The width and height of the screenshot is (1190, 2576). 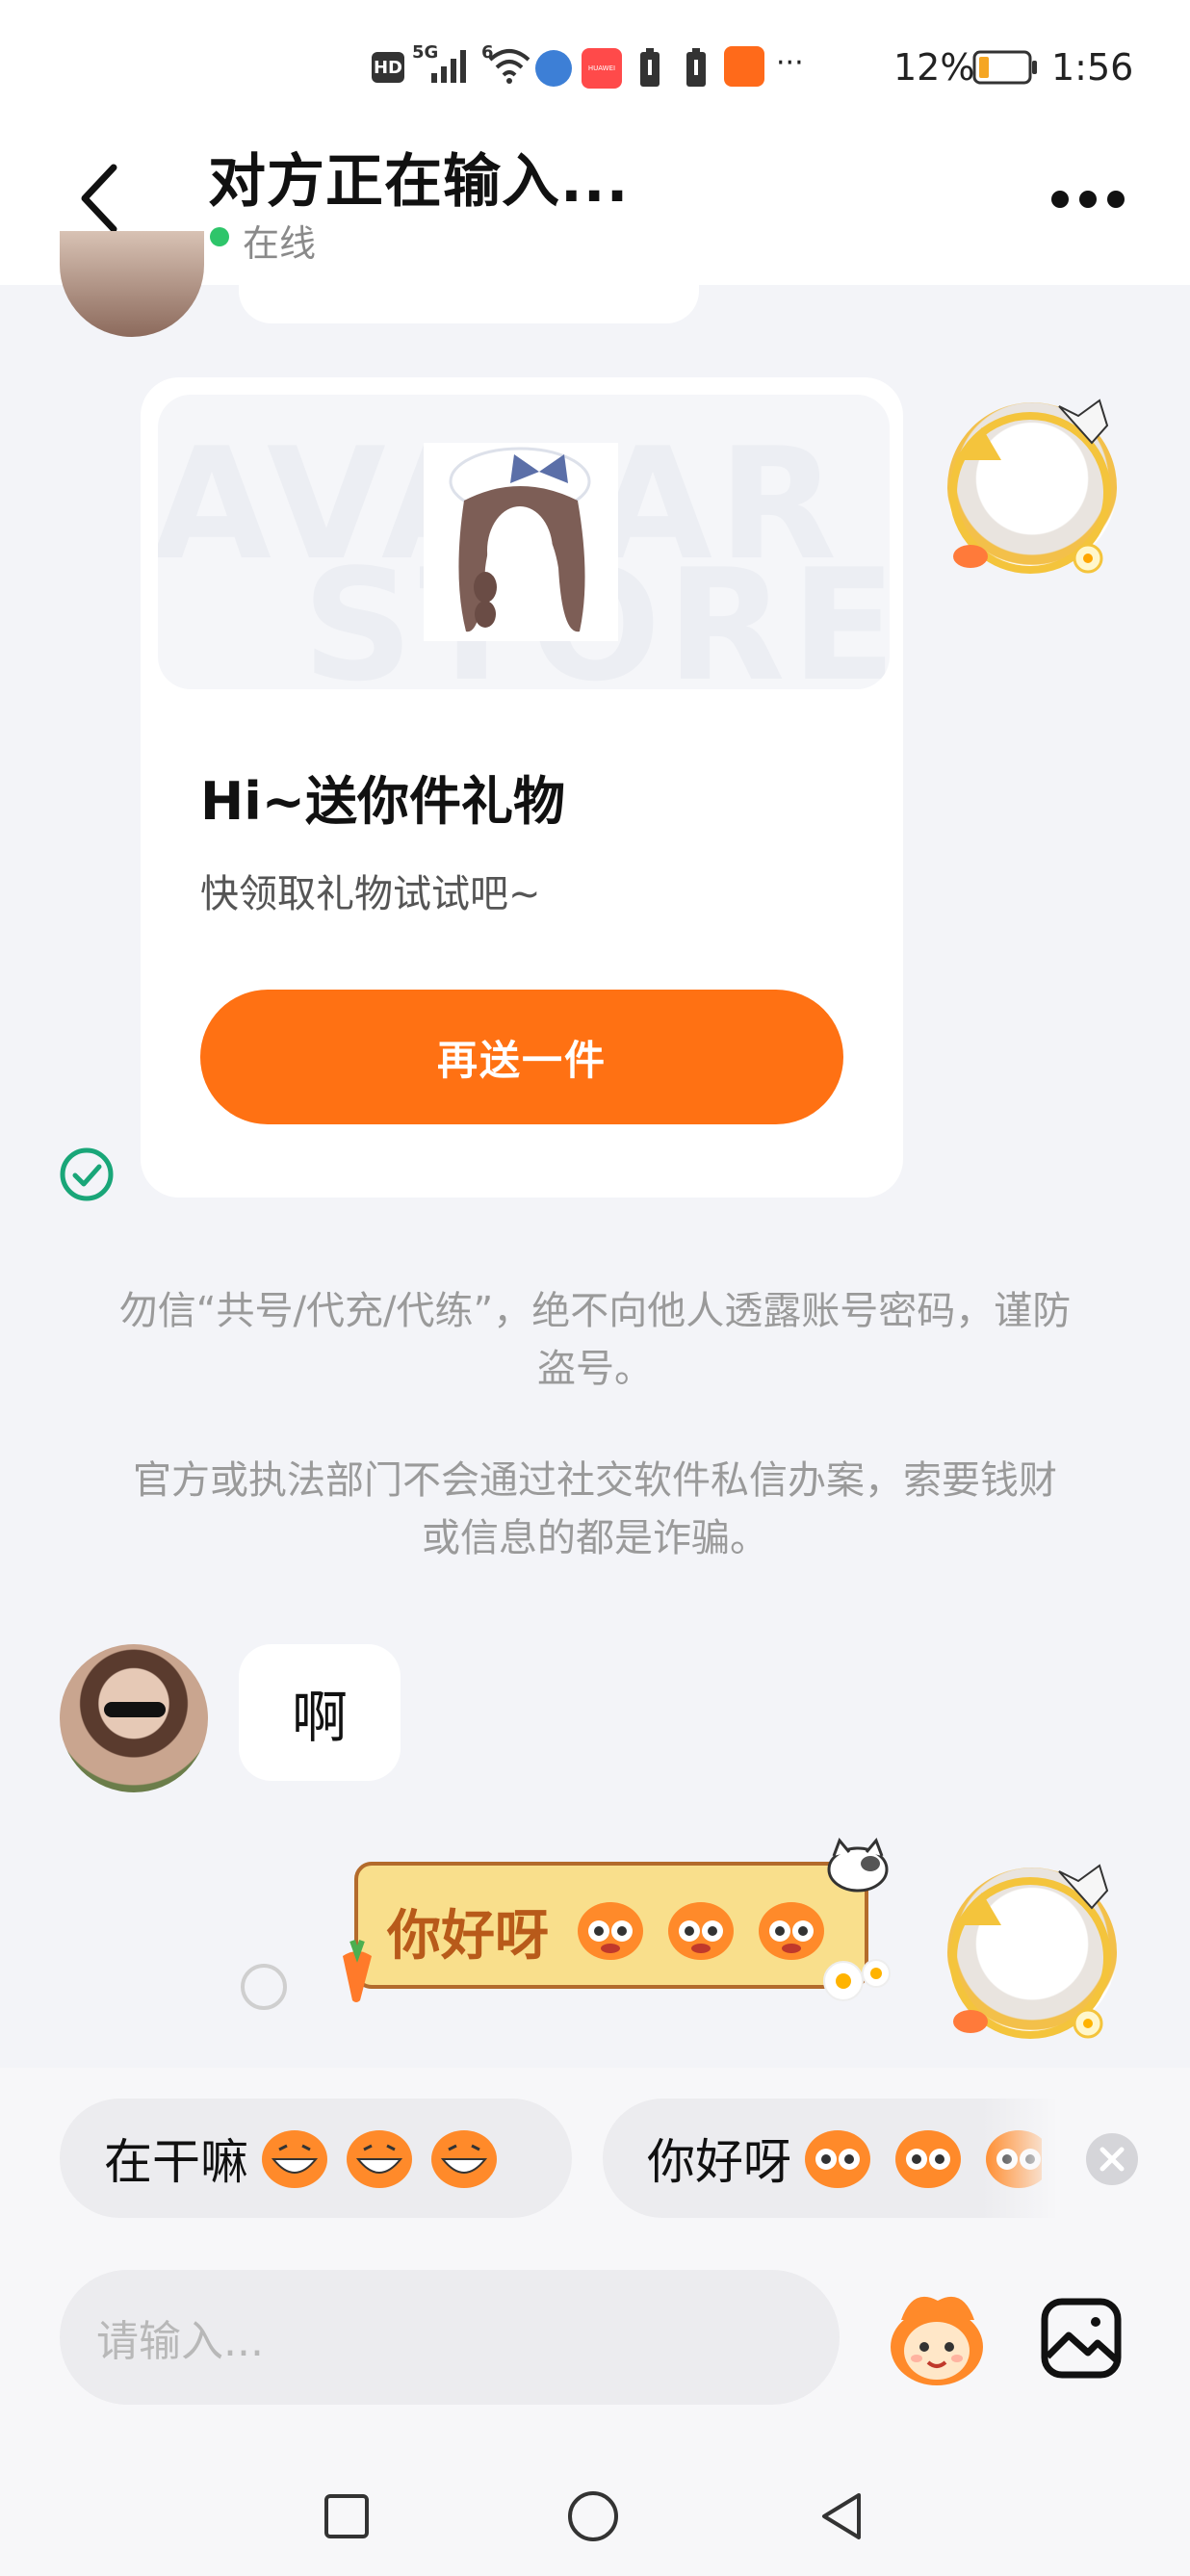 I want to click on kuaishou-app-icon, so click(x=744, y=66).